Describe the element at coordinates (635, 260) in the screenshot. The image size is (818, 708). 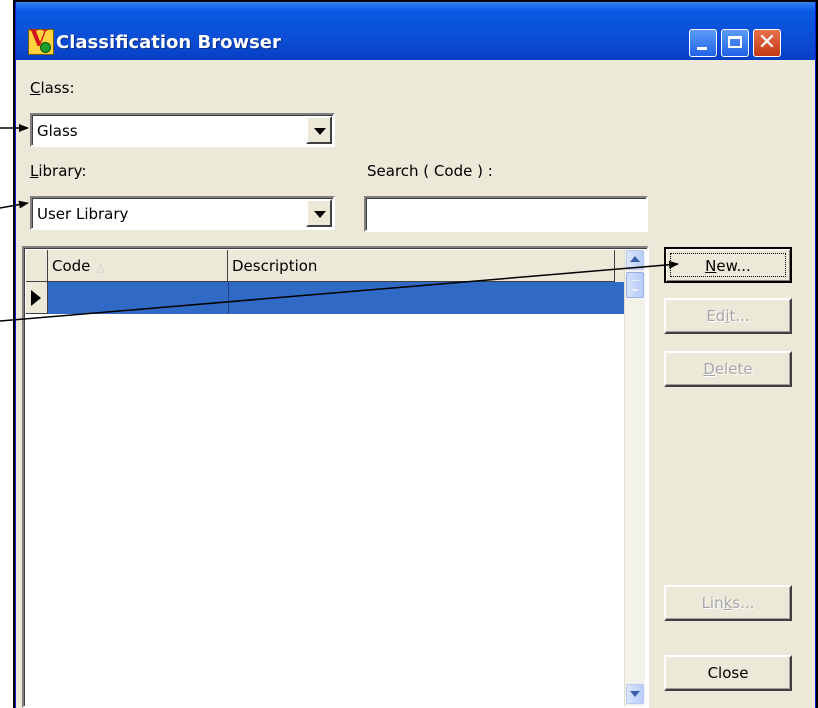
I see `scroll-up-arrow-icon` at that location.